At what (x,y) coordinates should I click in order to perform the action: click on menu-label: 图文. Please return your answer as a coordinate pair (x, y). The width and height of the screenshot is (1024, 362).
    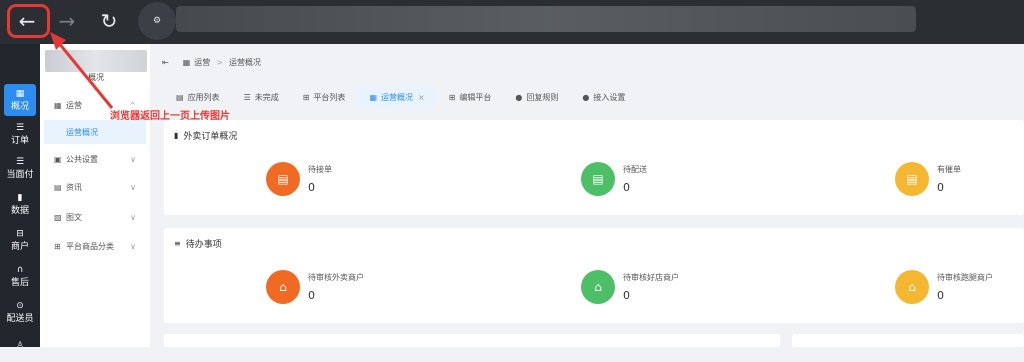
    Looking at the image, I should click on (74, 217).